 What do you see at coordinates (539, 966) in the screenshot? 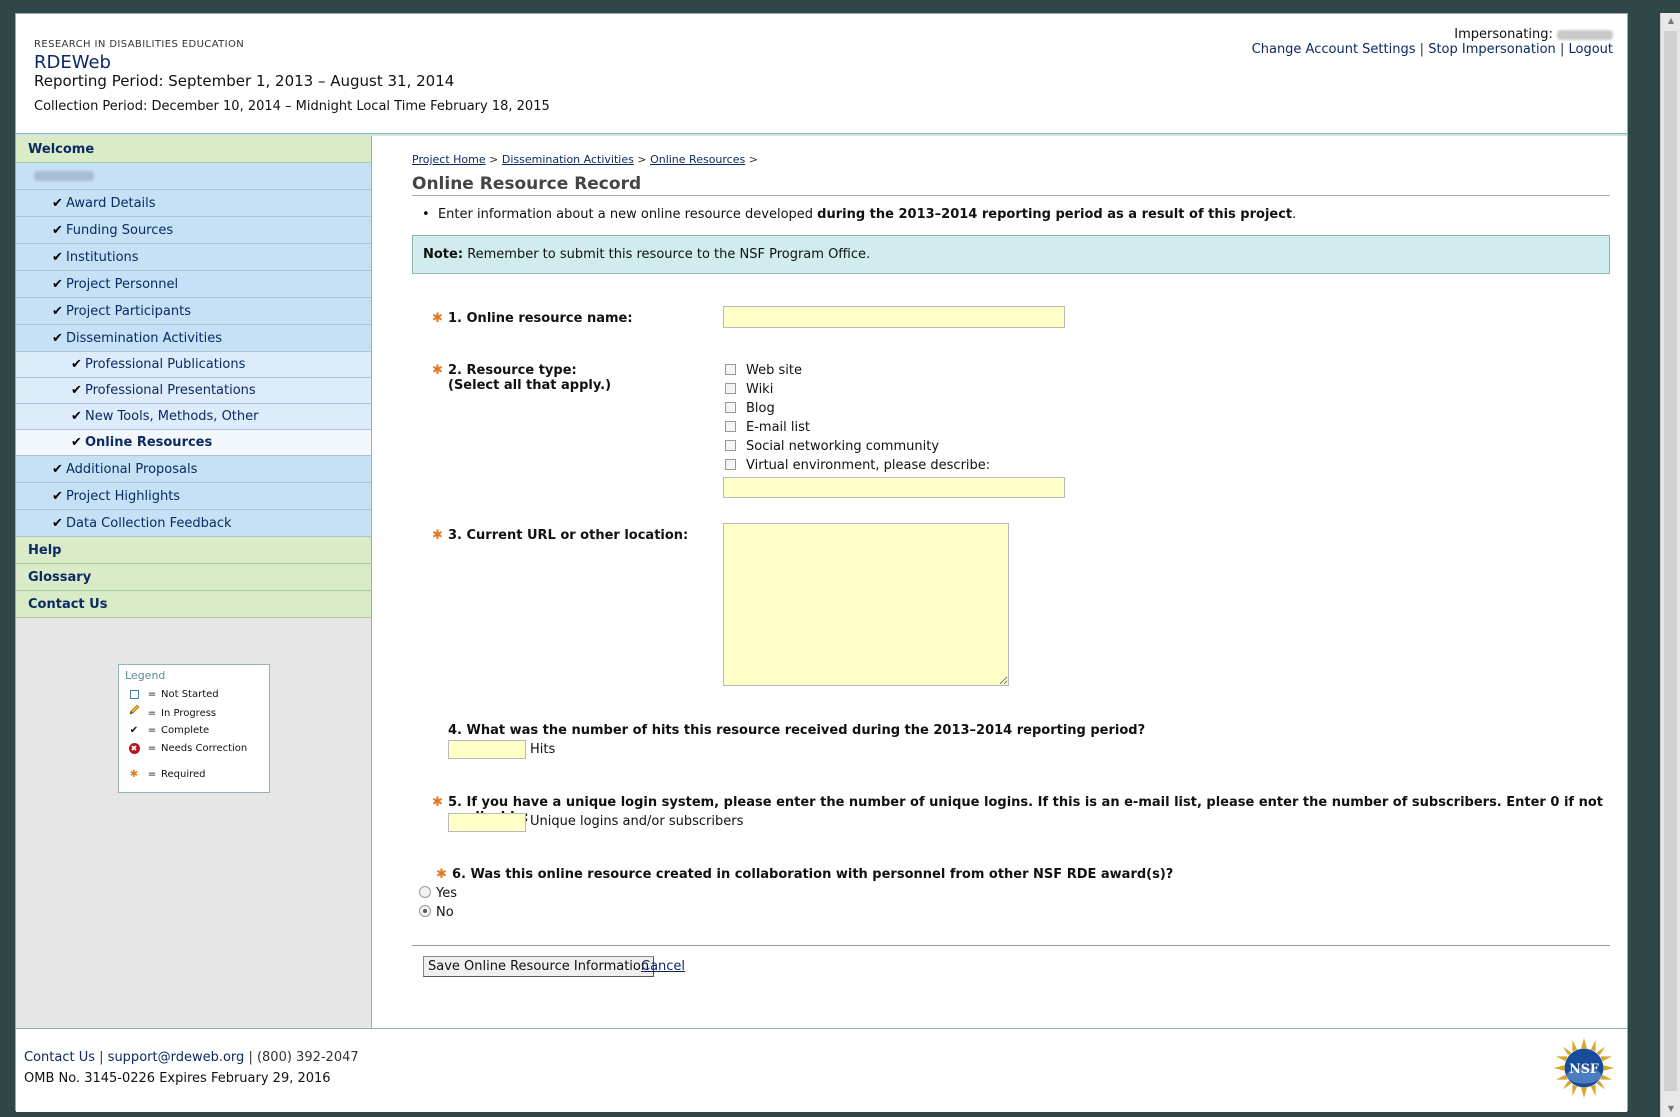
I see `save-button: Save Online Resource Information` at bounding box center [539, 966].